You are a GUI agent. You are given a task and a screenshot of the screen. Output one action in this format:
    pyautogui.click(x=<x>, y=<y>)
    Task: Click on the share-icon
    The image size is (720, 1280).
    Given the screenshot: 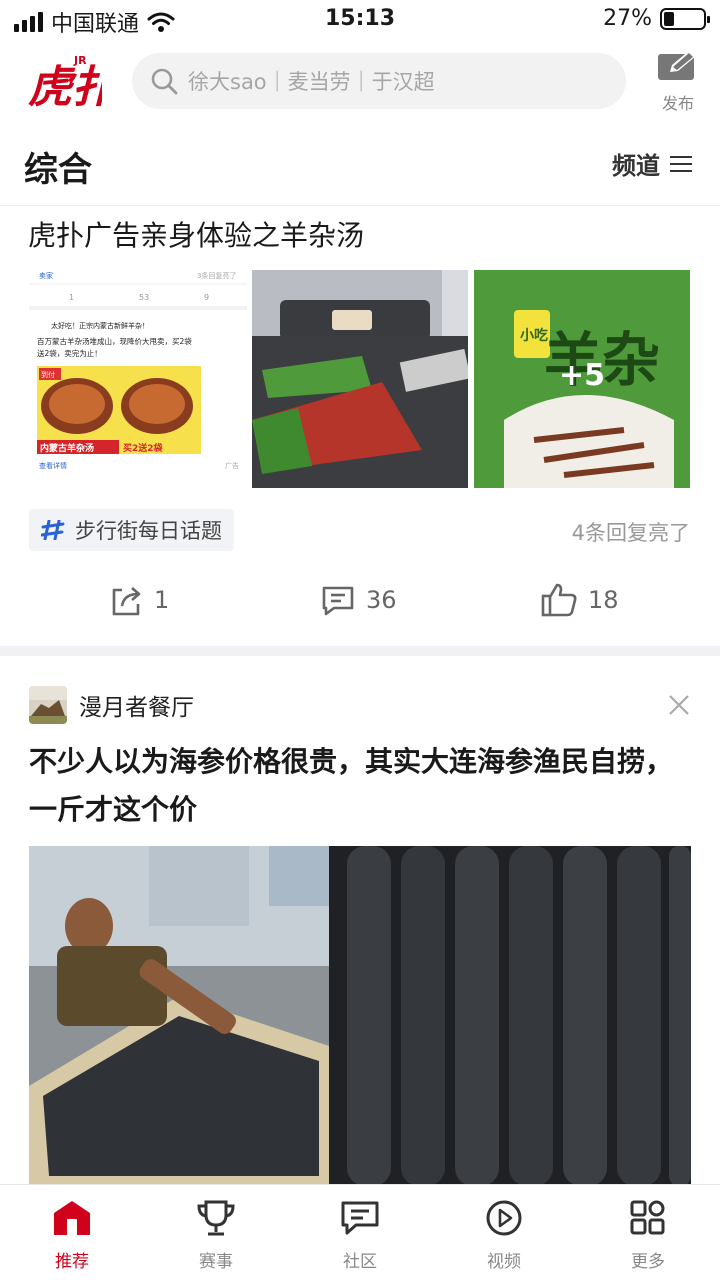 What is the action you would take?
    pyautogui.click(x=126, y=601)
    